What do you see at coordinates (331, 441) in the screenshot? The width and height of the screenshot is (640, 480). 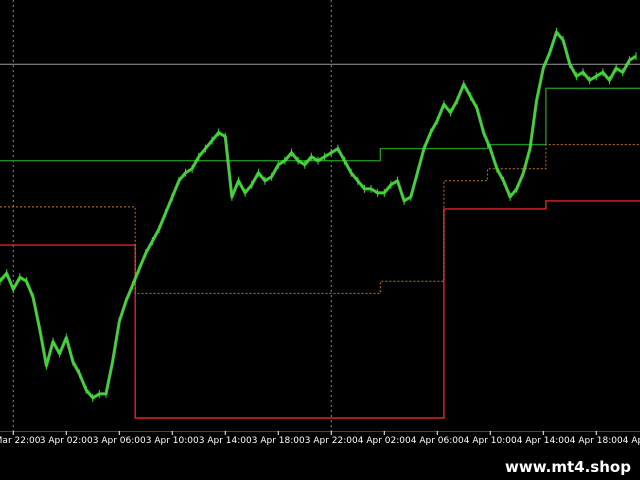 I see `x-tick-label: 3 Apr 22:00` at bounding box center [331, 441].